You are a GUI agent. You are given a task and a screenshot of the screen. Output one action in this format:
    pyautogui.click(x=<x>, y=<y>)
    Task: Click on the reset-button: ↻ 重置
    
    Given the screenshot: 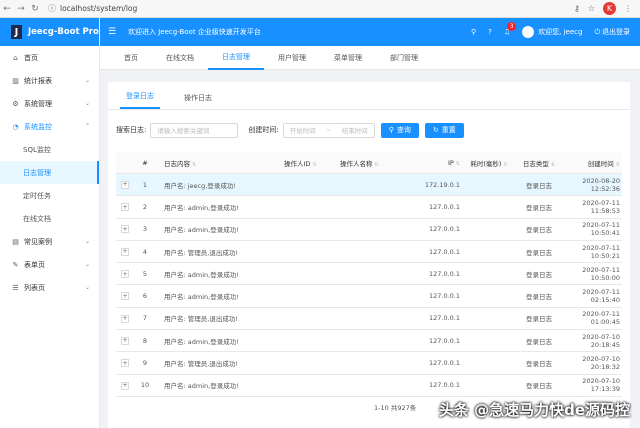 What is the action you would take?
    pyautogui.click(x=444, y=130)
    